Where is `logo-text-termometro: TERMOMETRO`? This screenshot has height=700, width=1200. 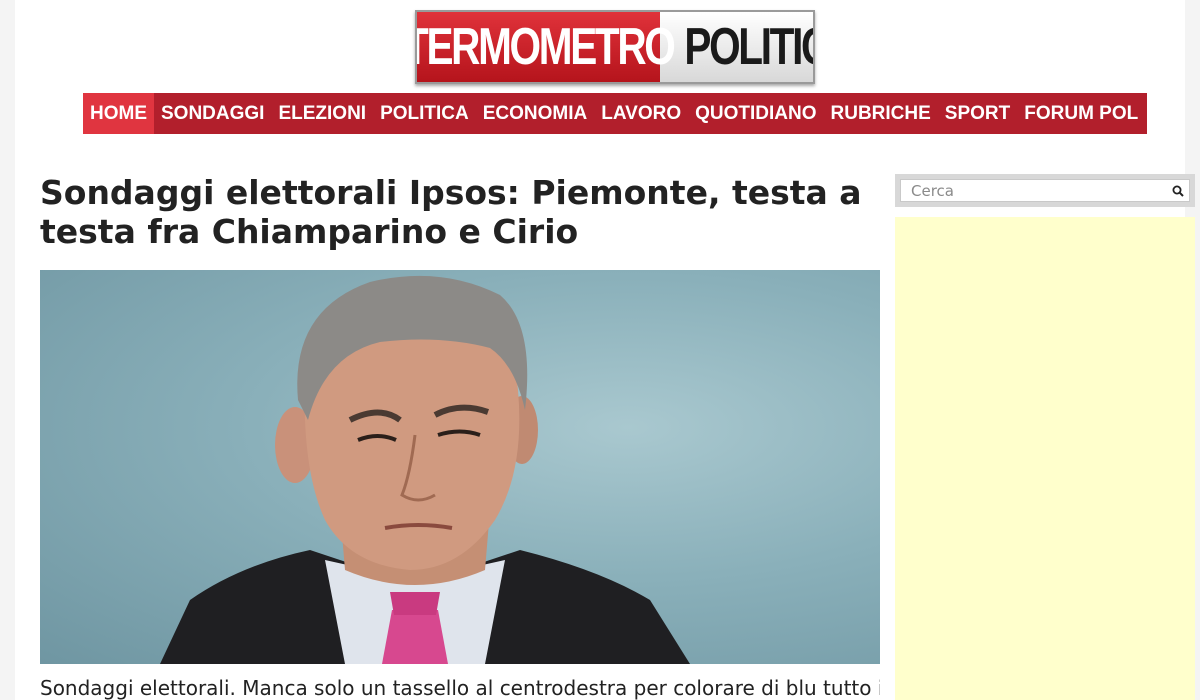
logo-text-termometro: TERMOMETRO is located at coordinates (545, 47).